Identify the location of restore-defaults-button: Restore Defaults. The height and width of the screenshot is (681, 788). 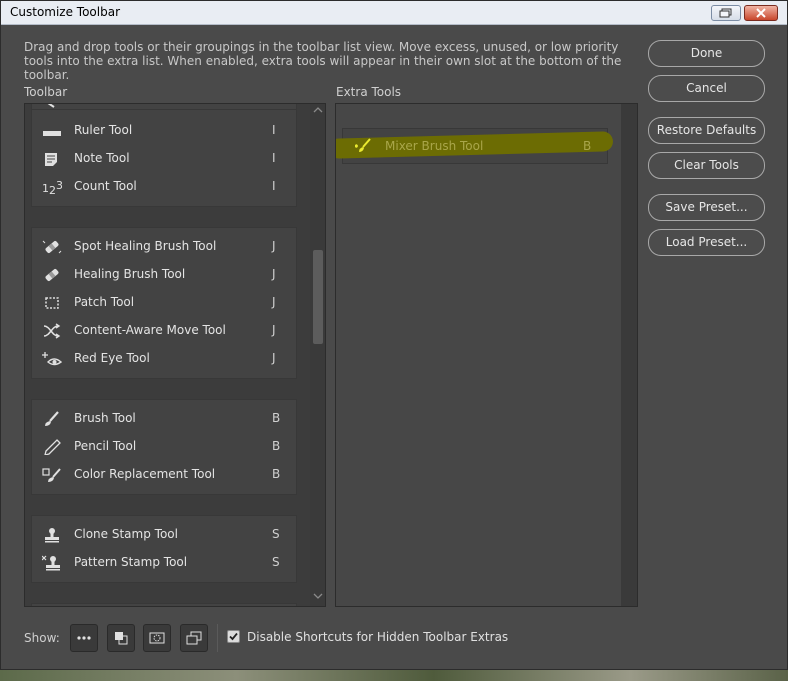
(706, 130).